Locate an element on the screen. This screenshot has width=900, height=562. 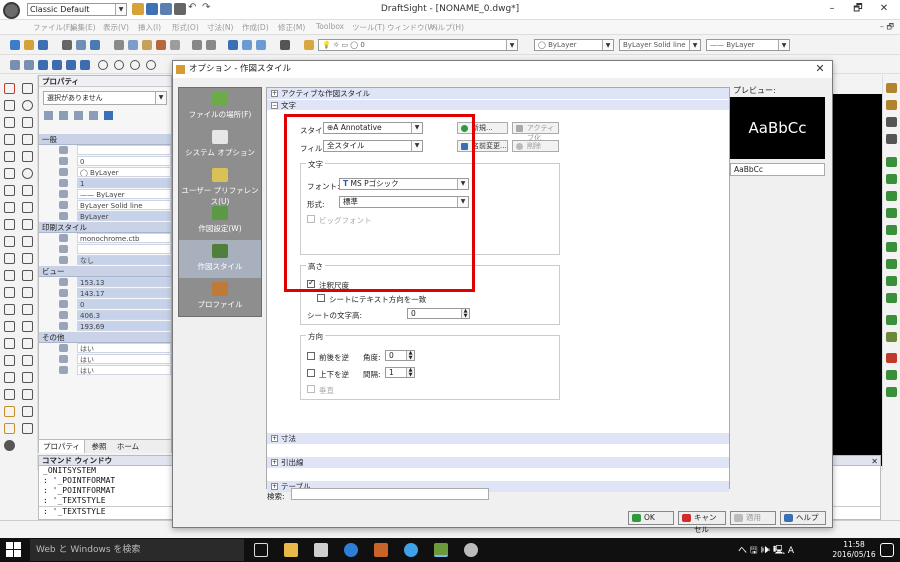
etrack-icon is located at coordinates (85, 65).